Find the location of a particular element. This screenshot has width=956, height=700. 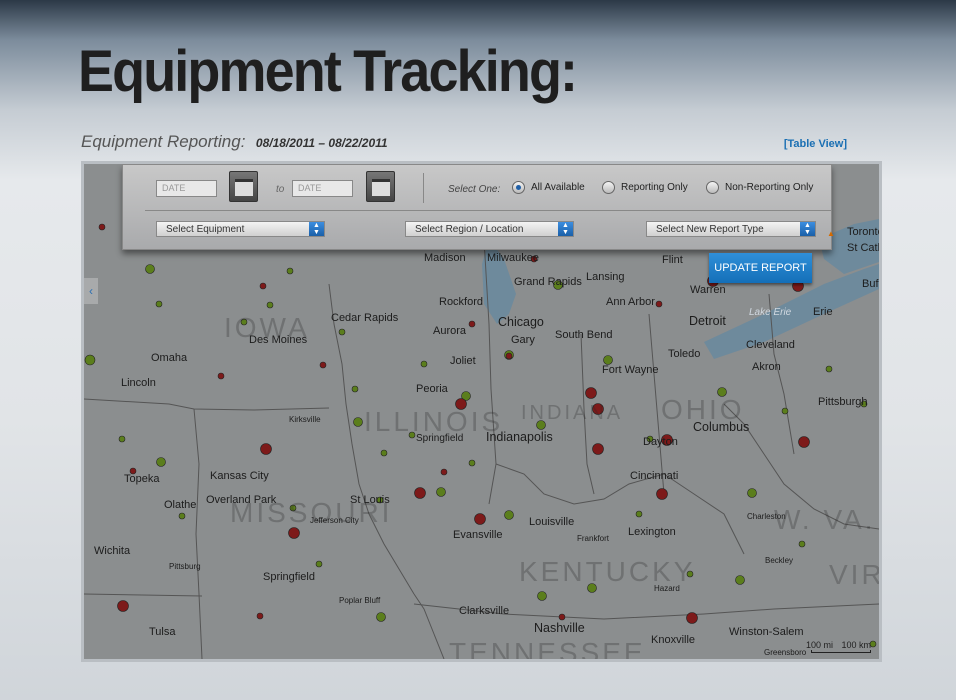

city-label: Olathe is located at coordinates (180, 505).